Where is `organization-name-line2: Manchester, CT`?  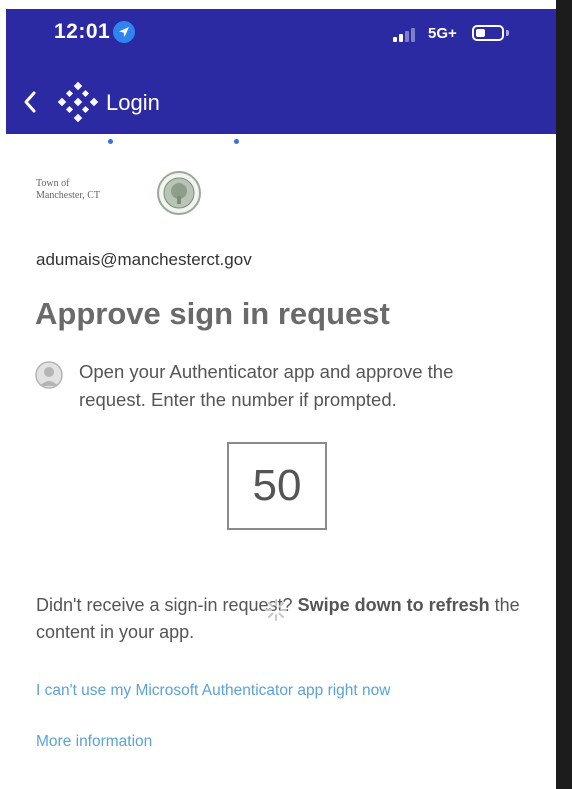
organization-name-line2: Manchester, CT is located at coordinates (68, 195).